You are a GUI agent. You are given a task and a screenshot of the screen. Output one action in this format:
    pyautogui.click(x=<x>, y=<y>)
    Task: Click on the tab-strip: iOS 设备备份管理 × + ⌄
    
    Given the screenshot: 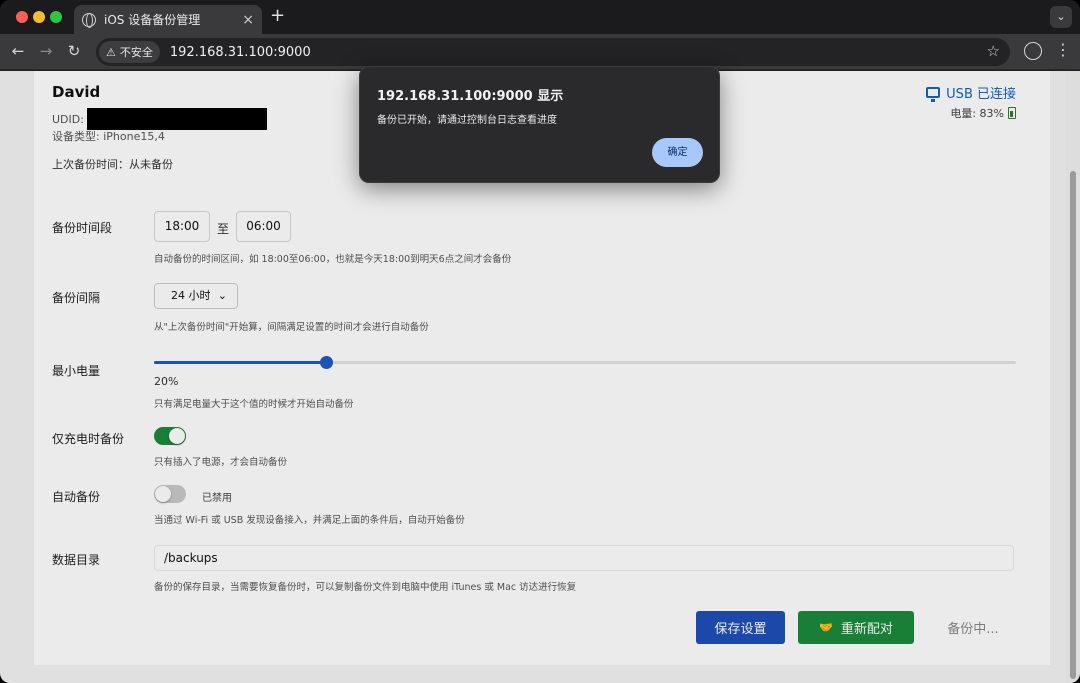 What is the action you would take?
    pyautogui.click(x=540, y=17)
    